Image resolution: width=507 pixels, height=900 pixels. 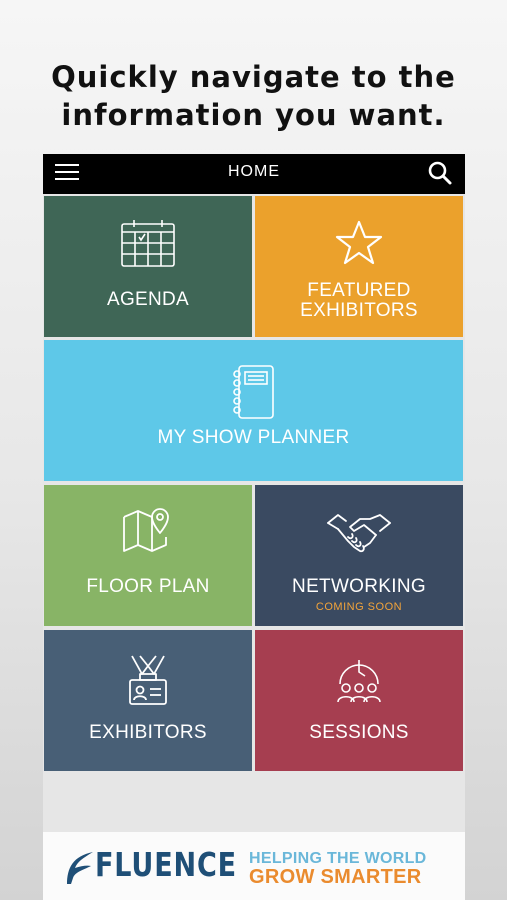 What do you see at coordinates (335, 877) in the screenshot?
I see `tagline-line-2: GROW SMARTER` at bounding box center [335, 877].